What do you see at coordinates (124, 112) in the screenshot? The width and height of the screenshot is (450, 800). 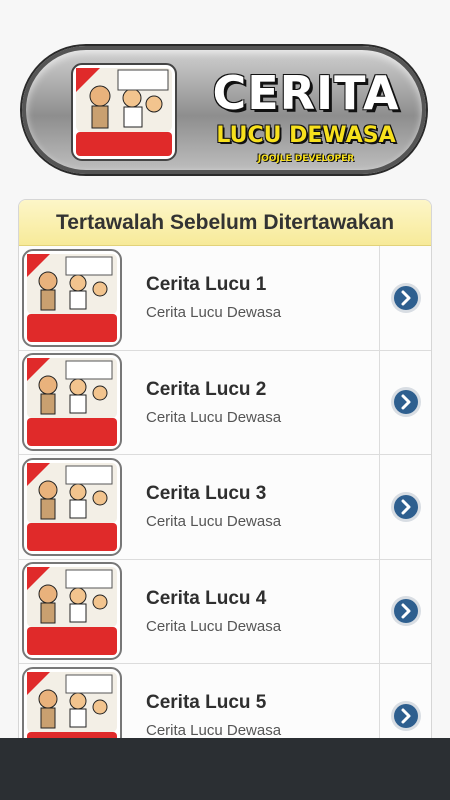 I see `app-logo-icon` at bounding box center [124, 112].